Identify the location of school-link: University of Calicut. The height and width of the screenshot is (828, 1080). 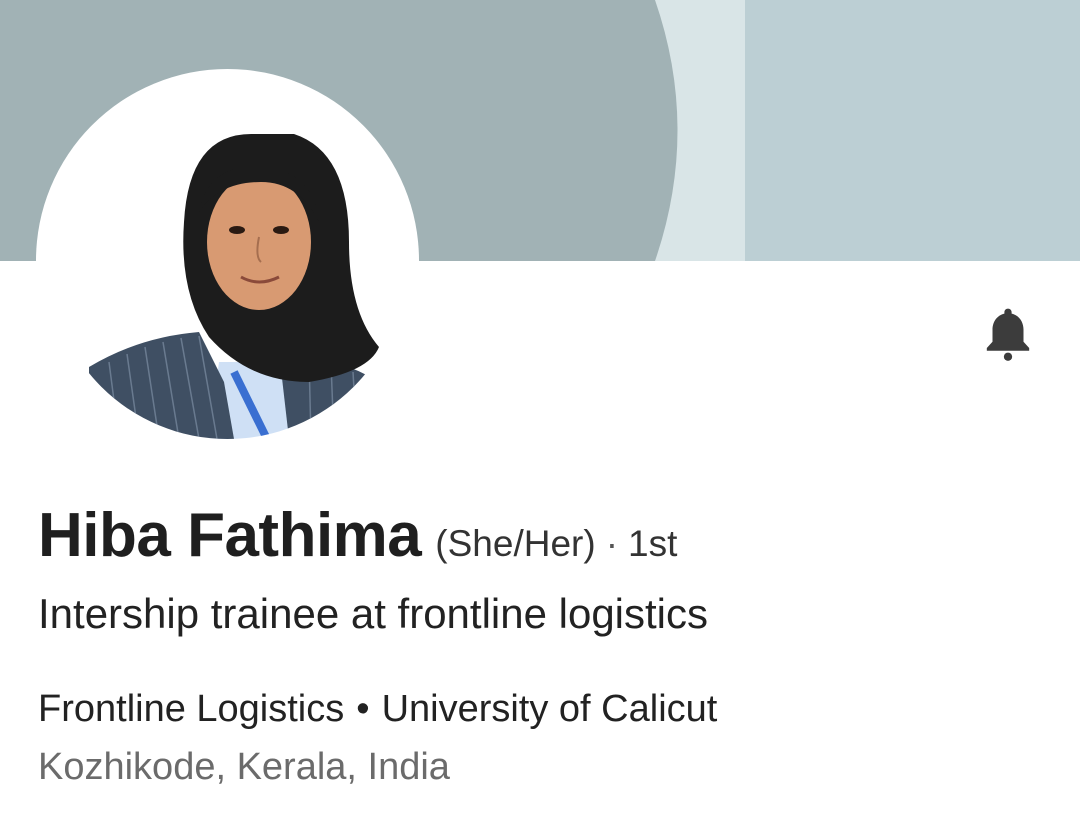
(550, 709).